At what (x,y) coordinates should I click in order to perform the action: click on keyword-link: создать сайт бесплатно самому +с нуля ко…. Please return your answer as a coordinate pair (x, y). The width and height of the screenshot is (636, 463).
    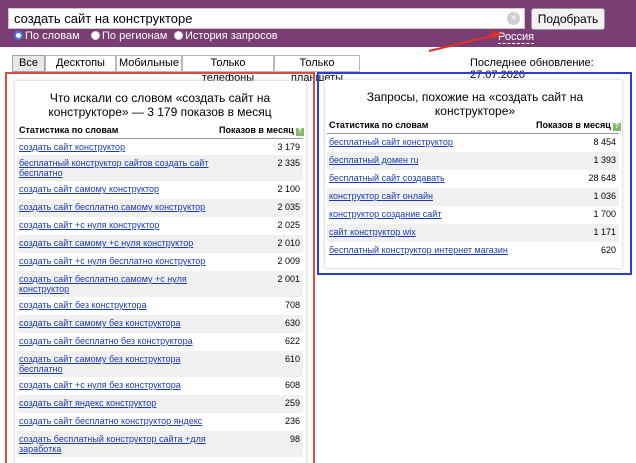
    Looking at the image, I should click on (119, 284).